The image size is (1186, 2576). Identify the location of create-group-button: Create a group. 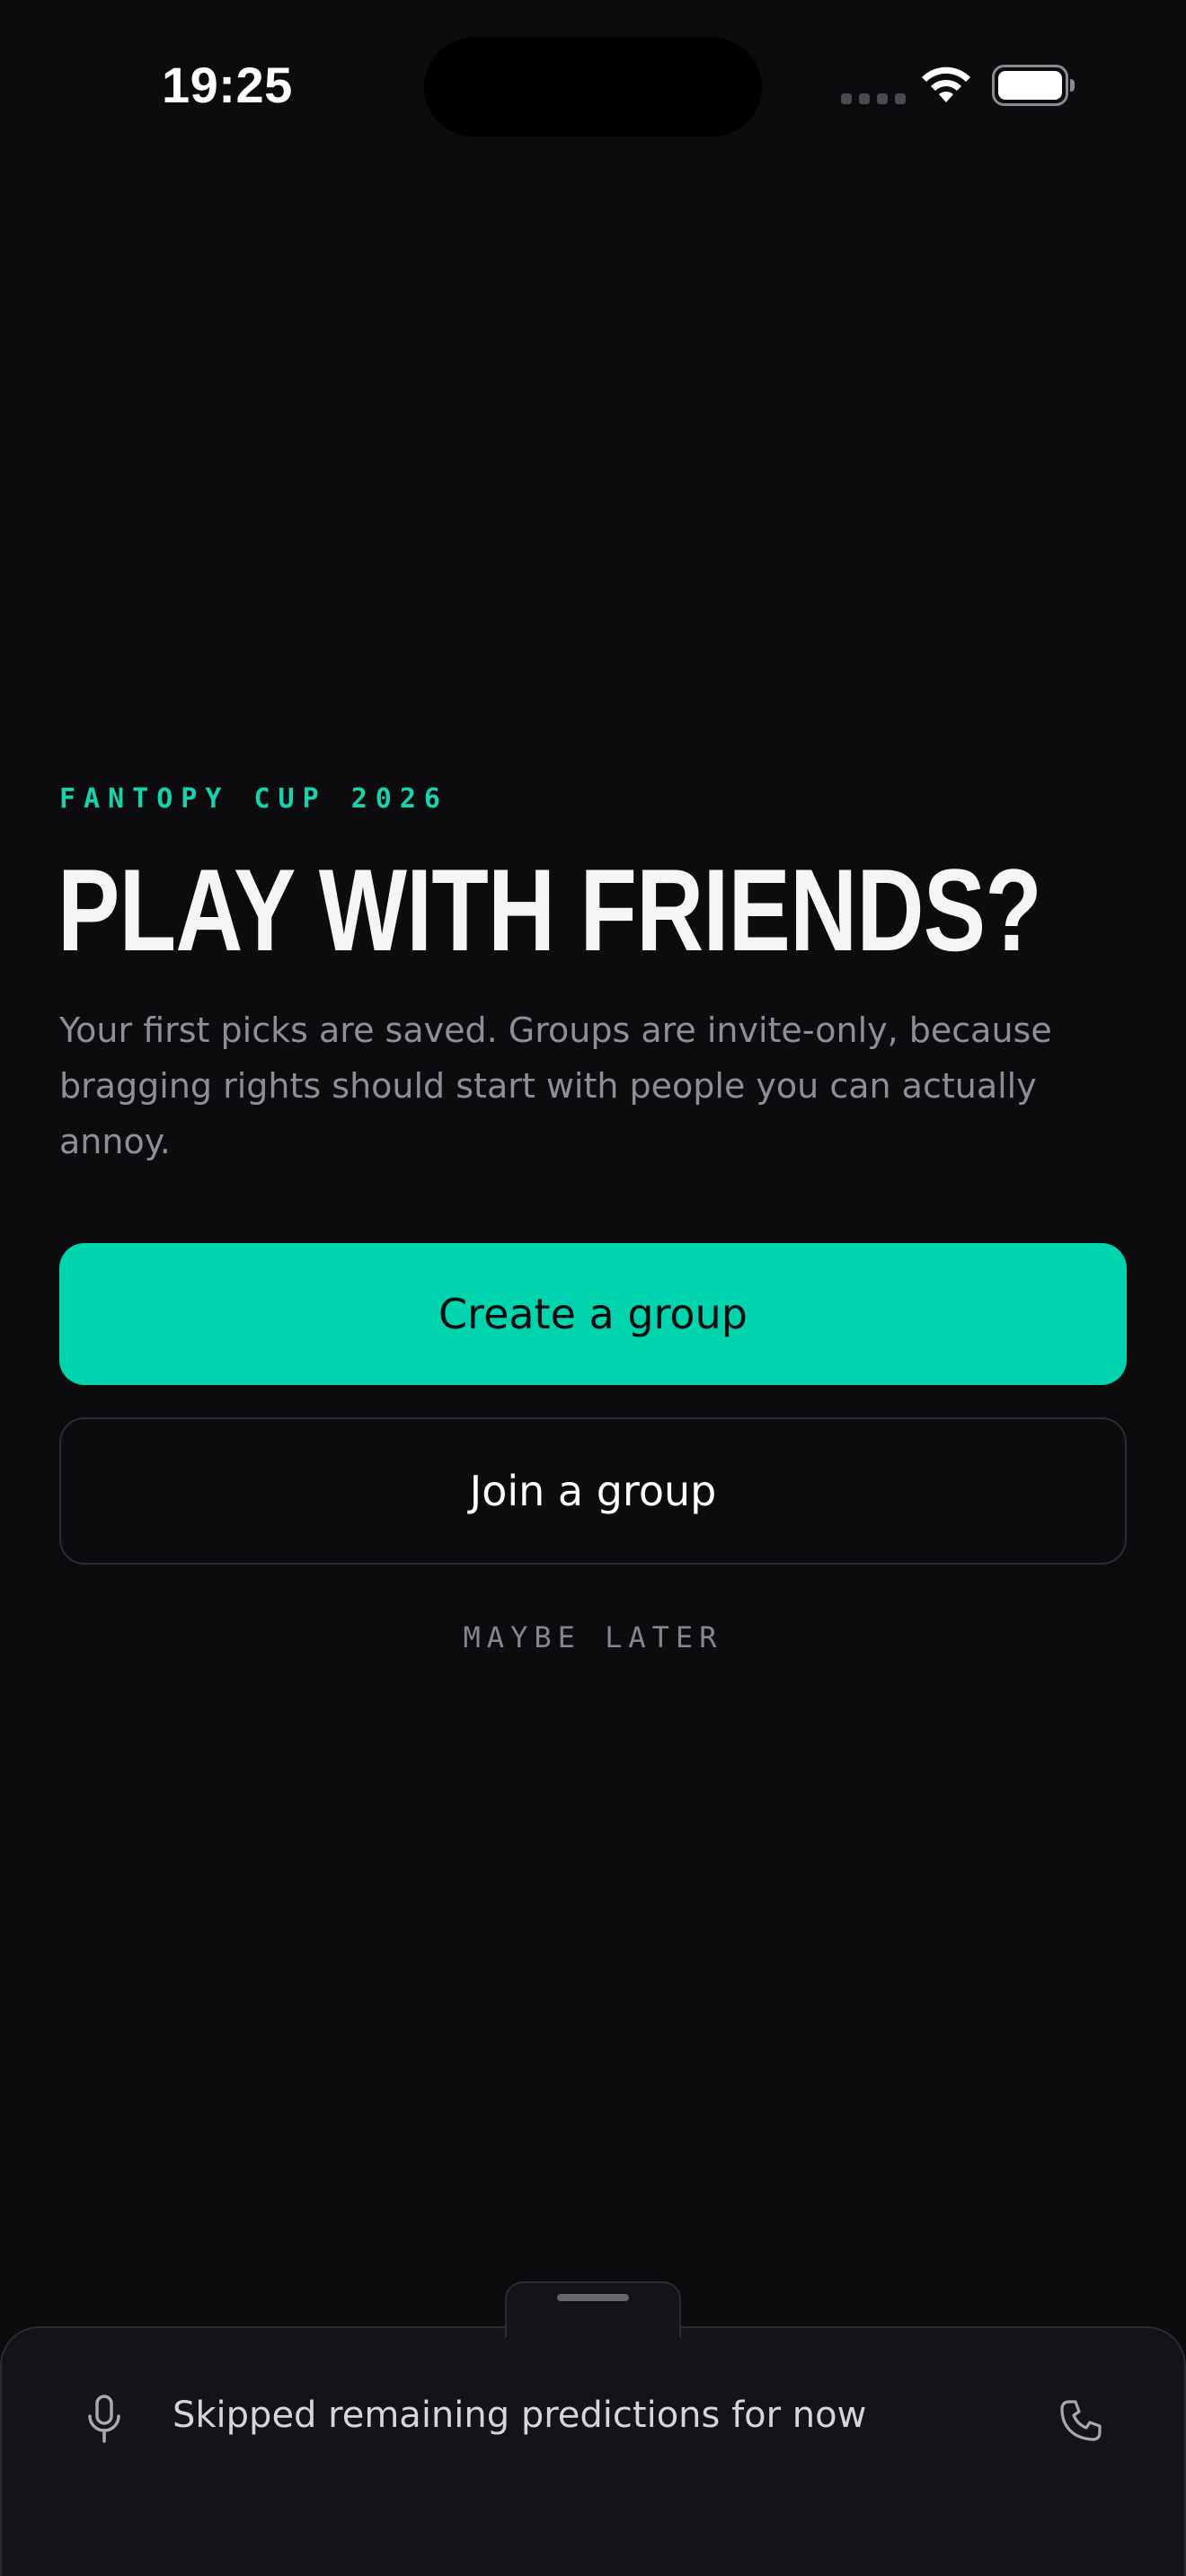
(593, 1314).